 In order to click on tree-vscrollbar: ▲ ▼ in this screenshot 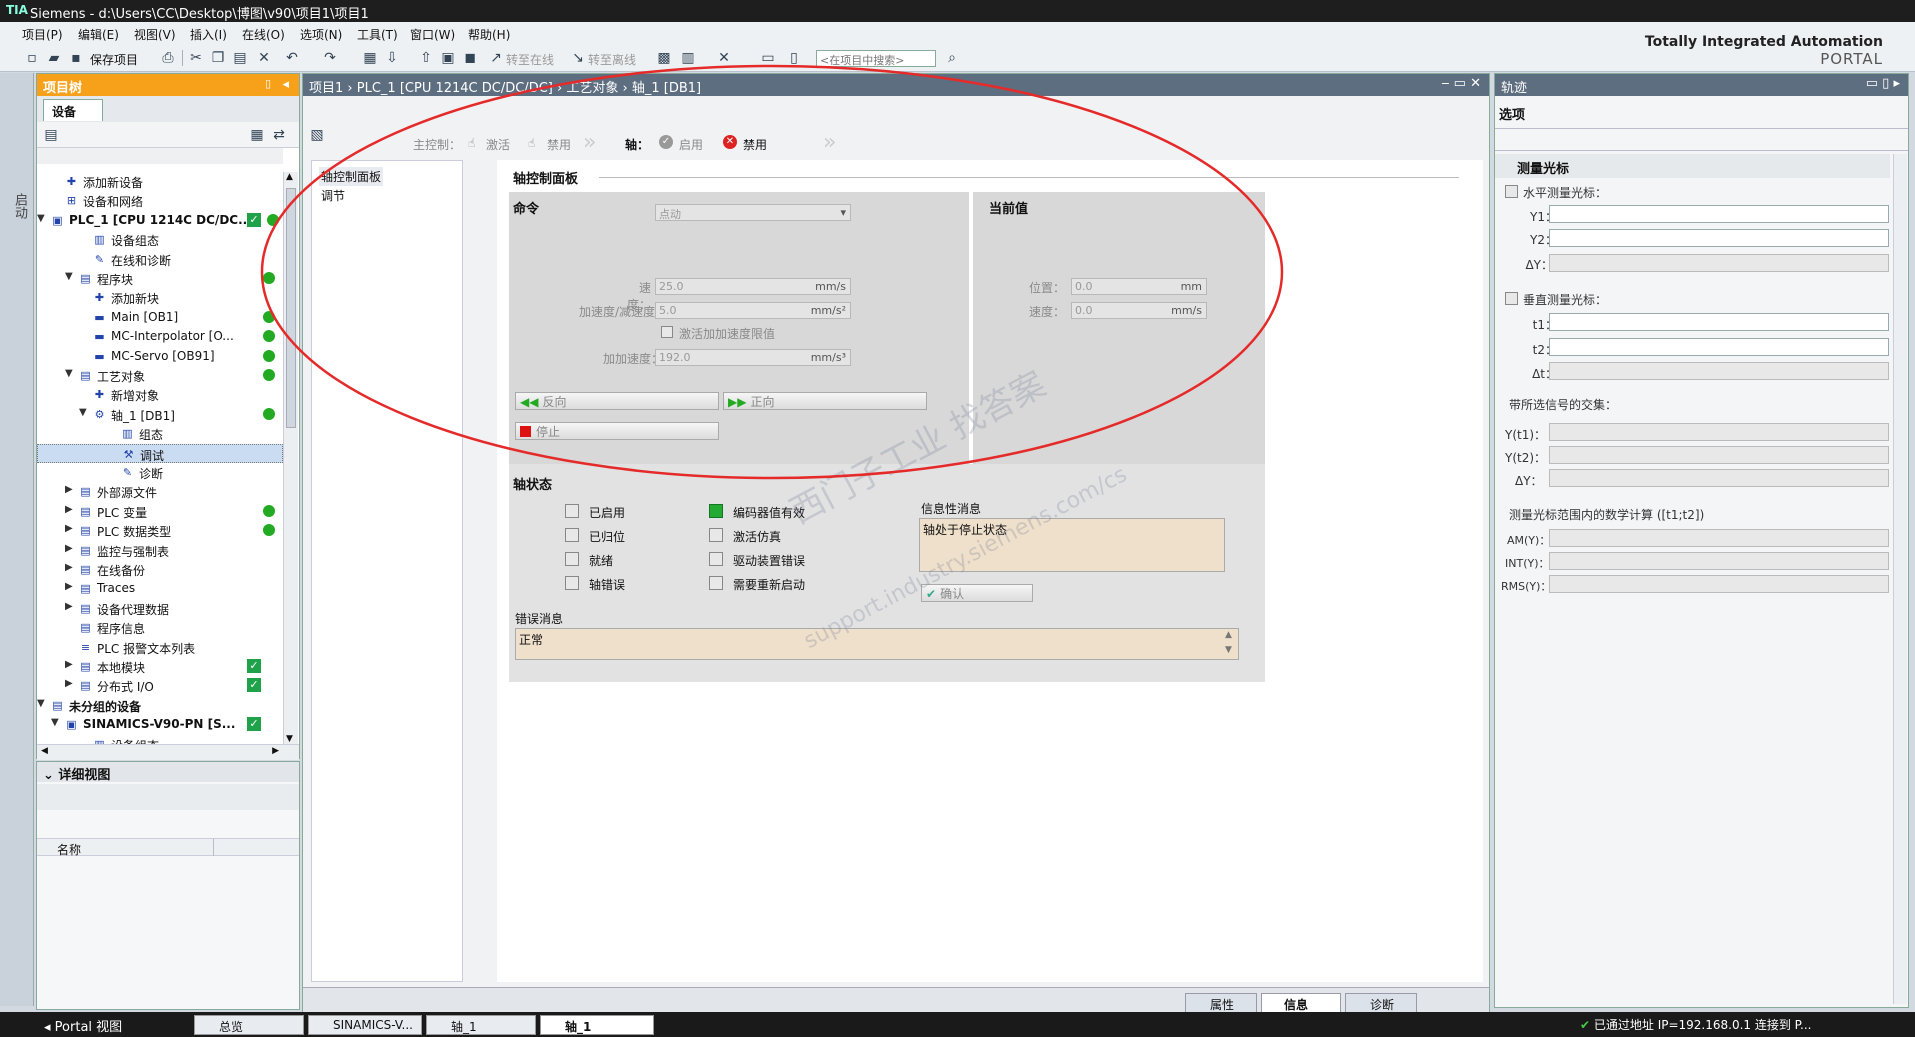, I will do `click(290, 458)`.